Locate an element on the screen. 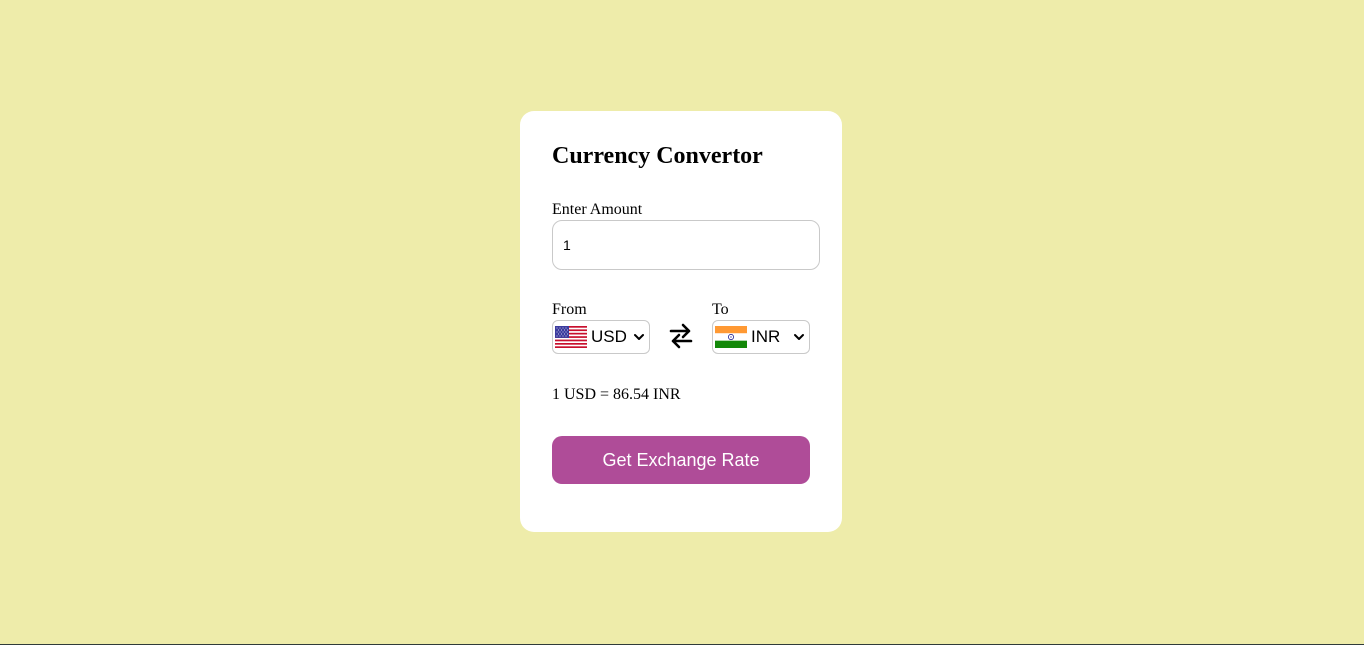 This screenshot has width=1364, height=645. swap-arrows-icon is located at coordinates (681, 336).